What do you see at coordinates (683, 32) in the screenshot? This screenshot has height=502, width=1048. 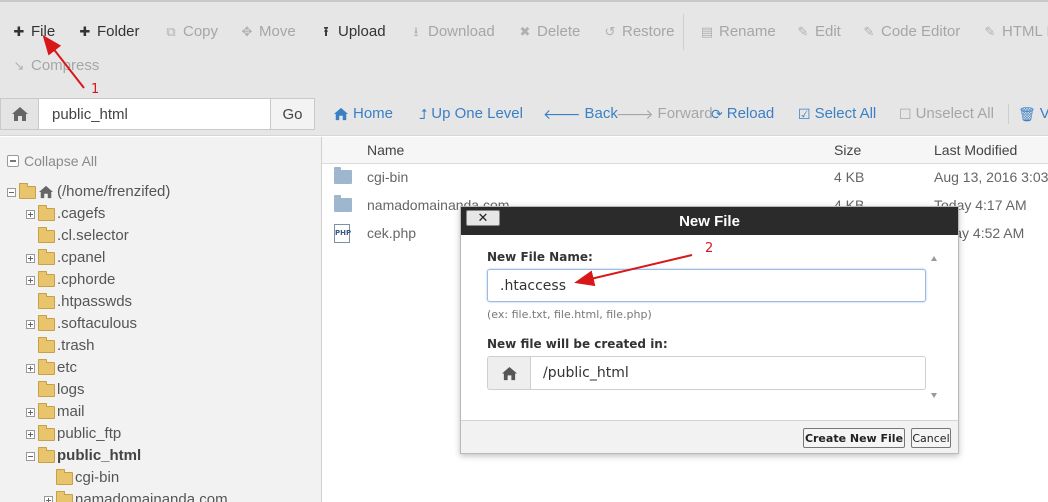 I see `toolbar-divider` at bounding box center [683, 32].